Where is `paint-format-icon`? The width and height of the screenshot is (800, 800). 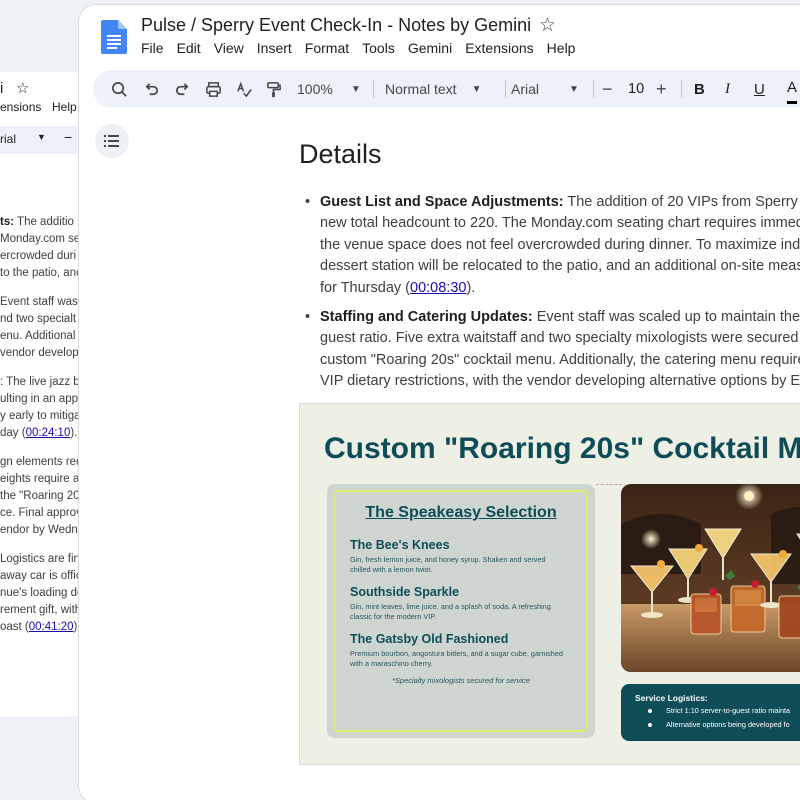 paint-format-icon is located at coordinates (273, 89).